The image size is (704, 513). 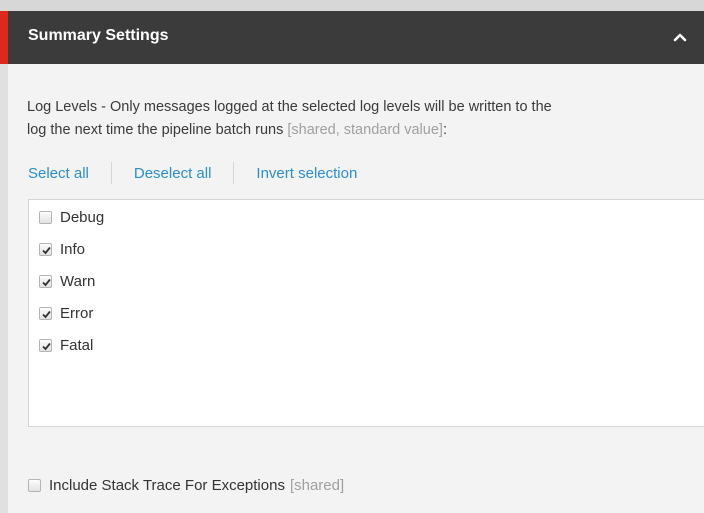 What do you see at coordinates (77, 313) in the screenshot?
I see `option-label: Error` at bounding box center [77, 313].